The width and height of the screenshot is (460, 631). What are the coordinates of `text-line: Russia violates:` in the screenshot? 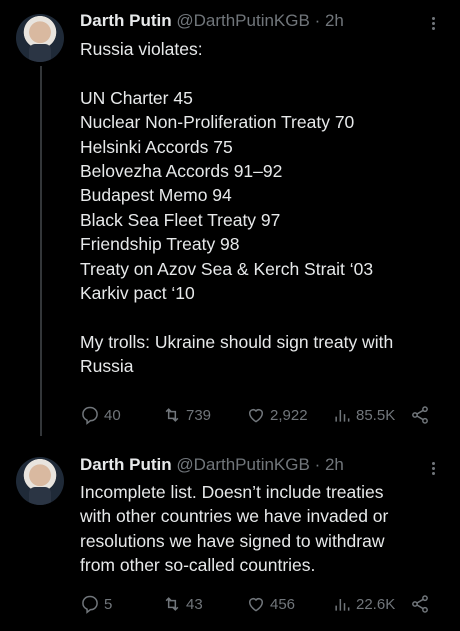 It's located at (141, 49).